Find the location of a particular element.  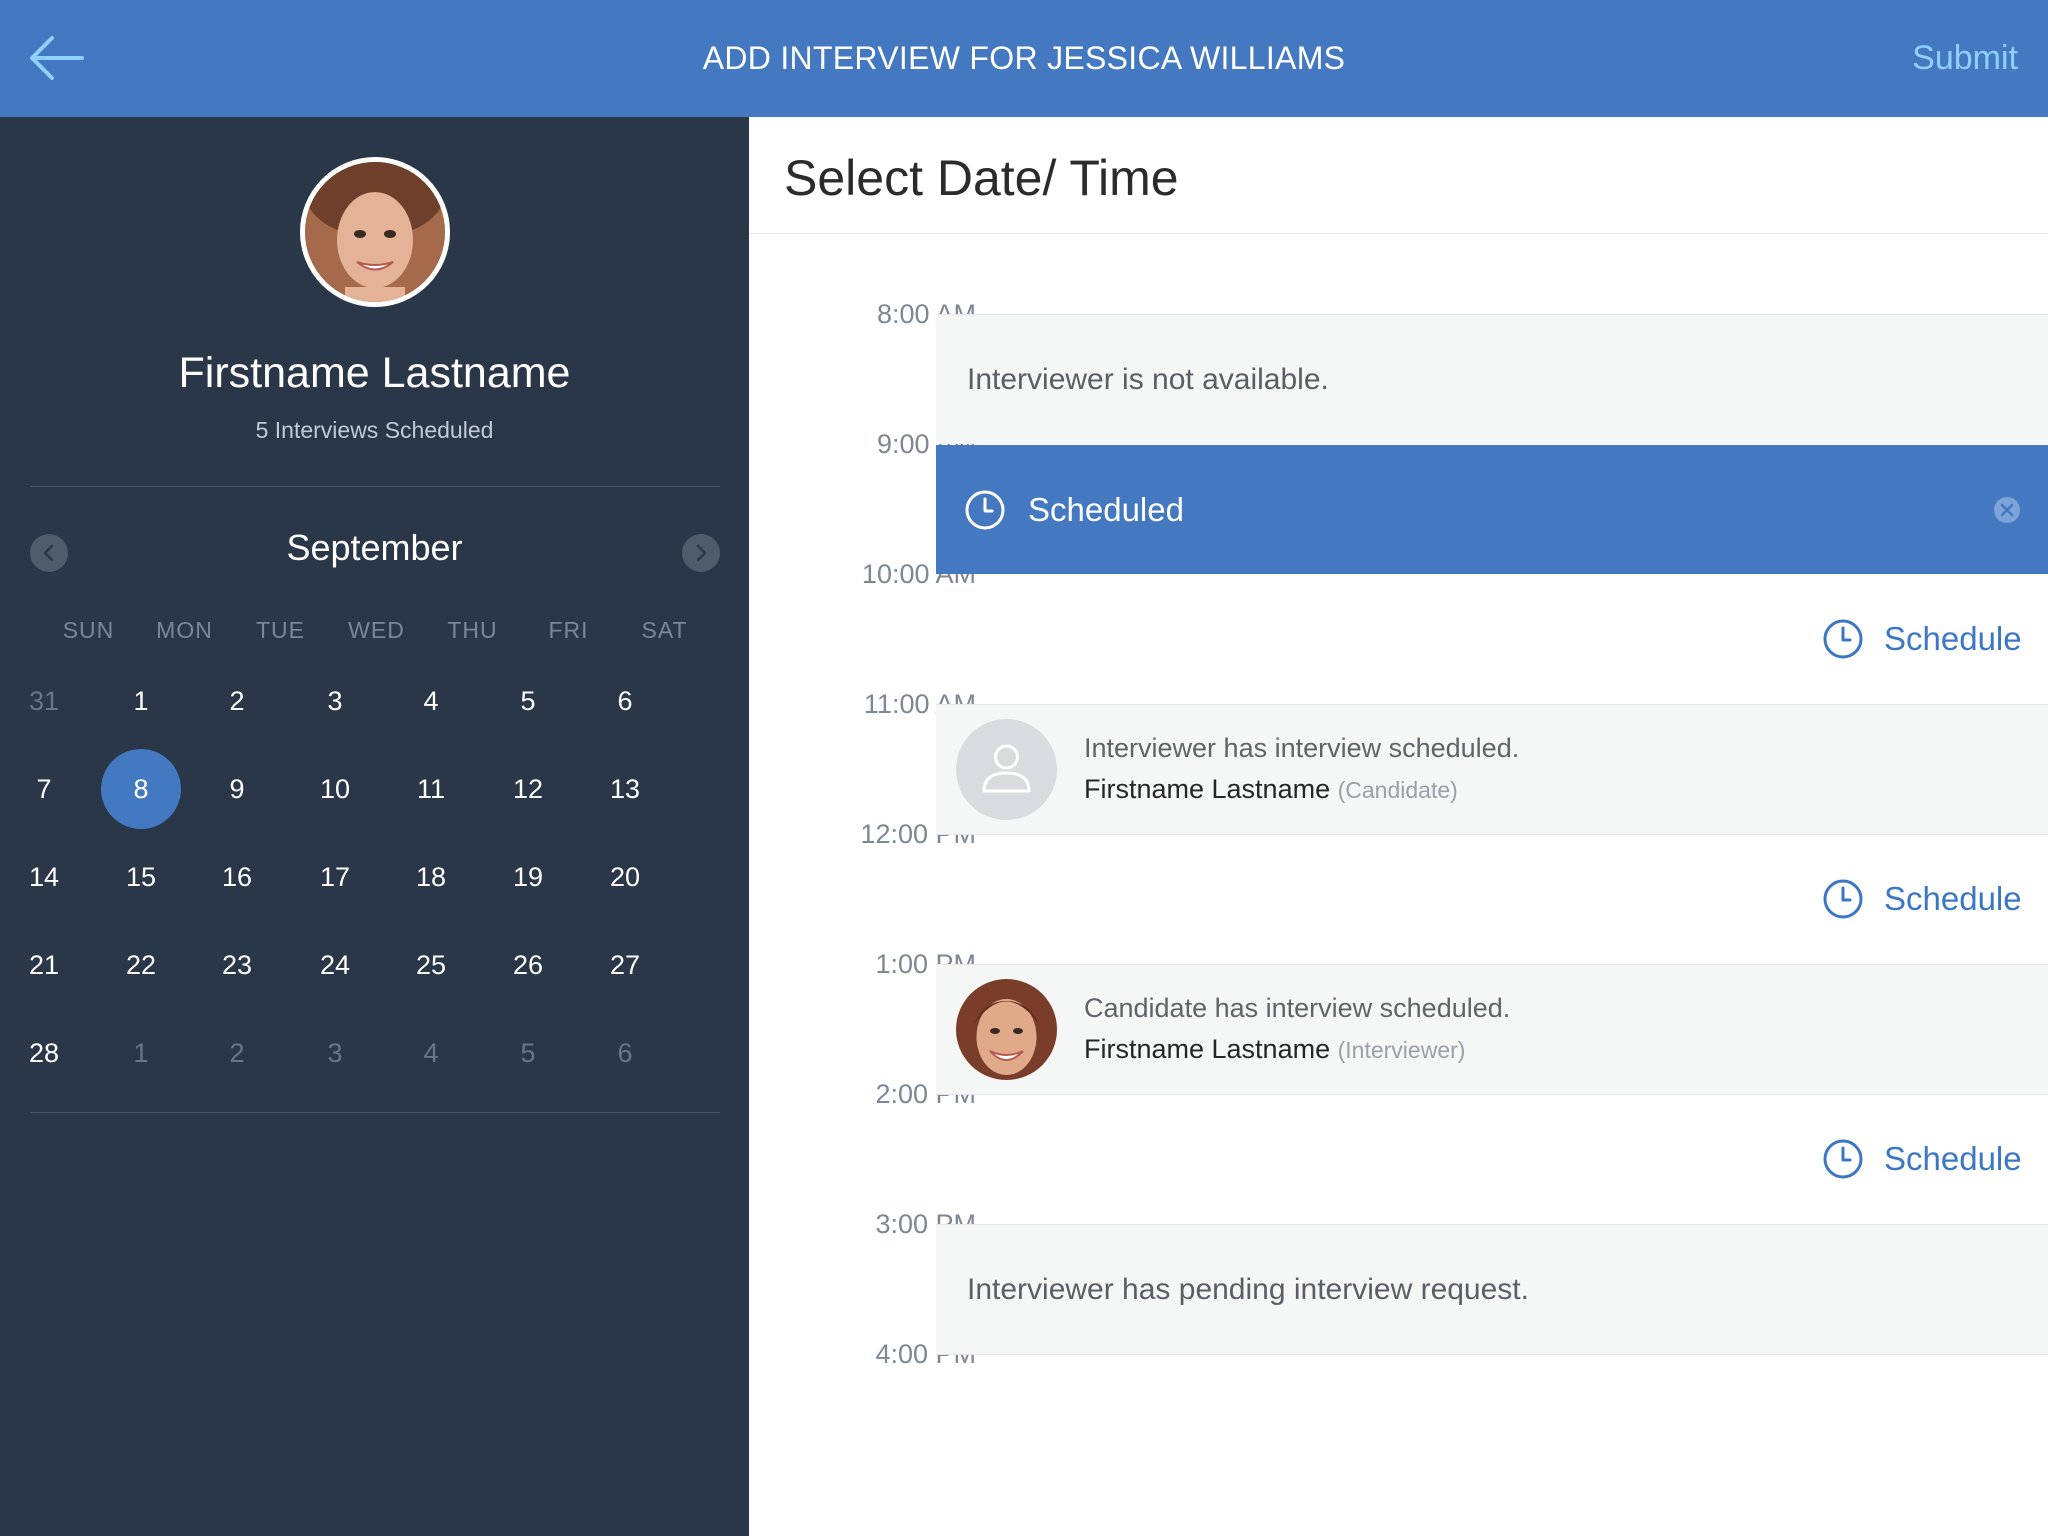

time-slot-scheduled: Scheduled is located at coordinates (1492, 509).